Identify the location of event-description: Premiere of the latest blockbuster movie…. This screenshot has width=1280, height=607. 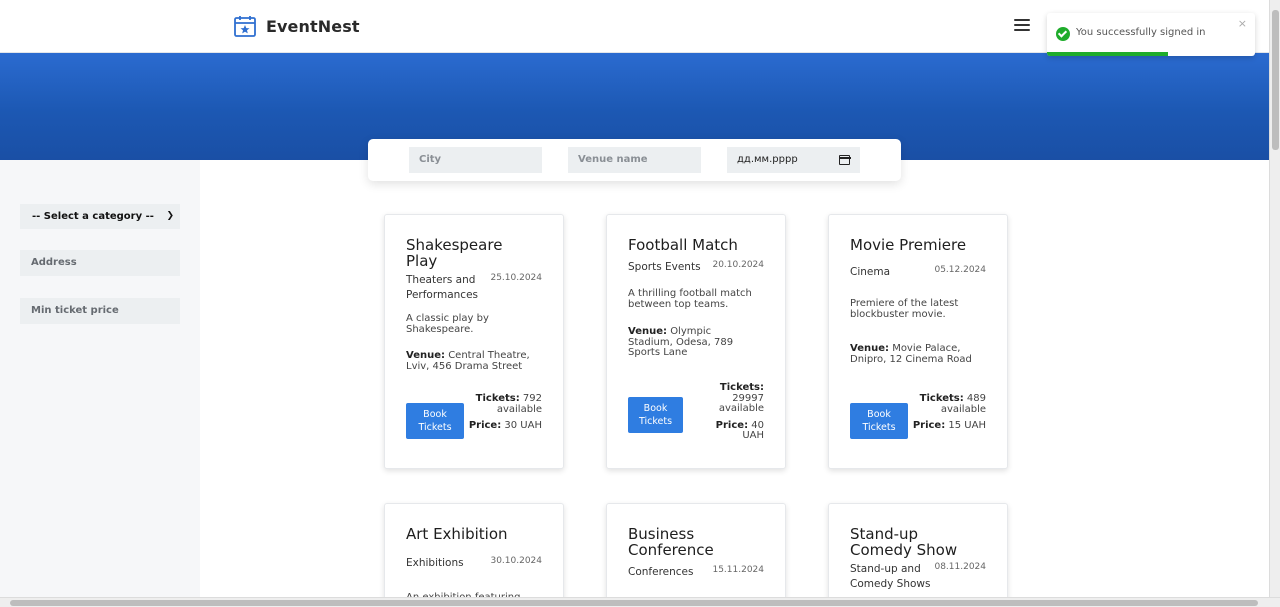
(904, 309).